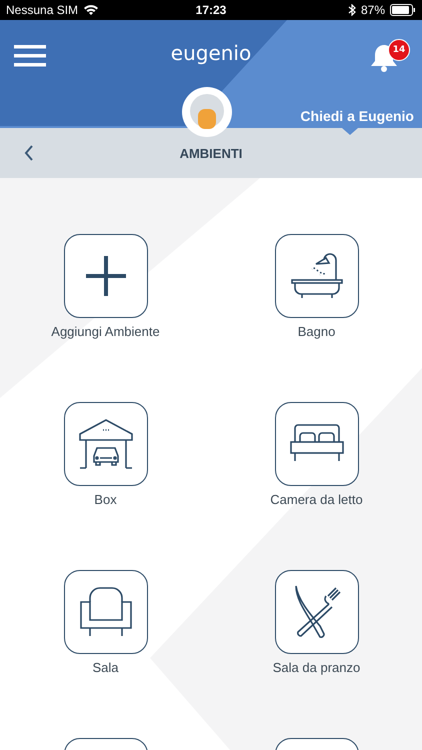 This screenshot has height=750, width=422. What do you see at coordinates (352, 10) in the screenshot?
I see `bluetooth-icon` at bounding box center [352, 10].